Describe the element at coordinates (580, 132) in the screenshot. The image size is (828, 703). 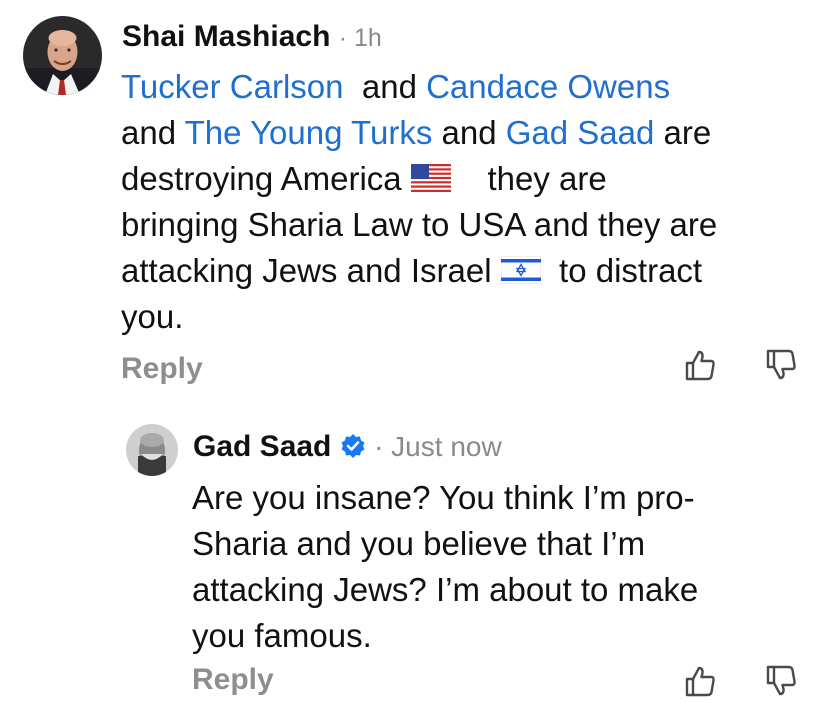
I see `mention-link: Gad Saad` at that location.